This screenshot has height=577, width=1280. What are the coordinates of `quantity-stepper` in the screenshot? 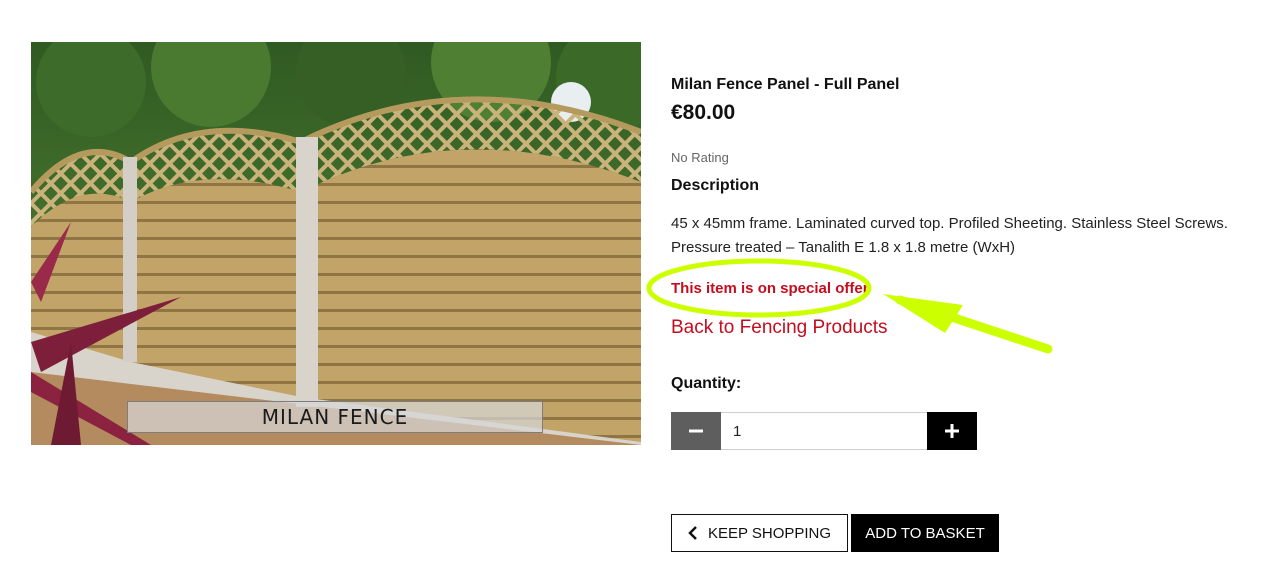 It's located at (824, 431).